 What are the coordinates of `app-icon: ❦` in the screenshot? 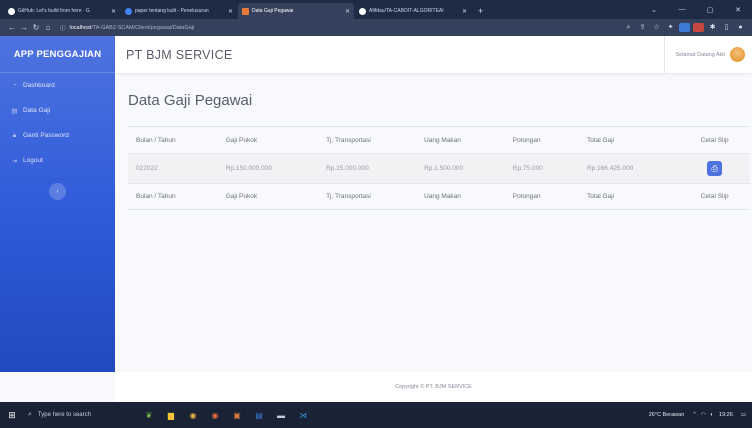 It's located at (149, 415).